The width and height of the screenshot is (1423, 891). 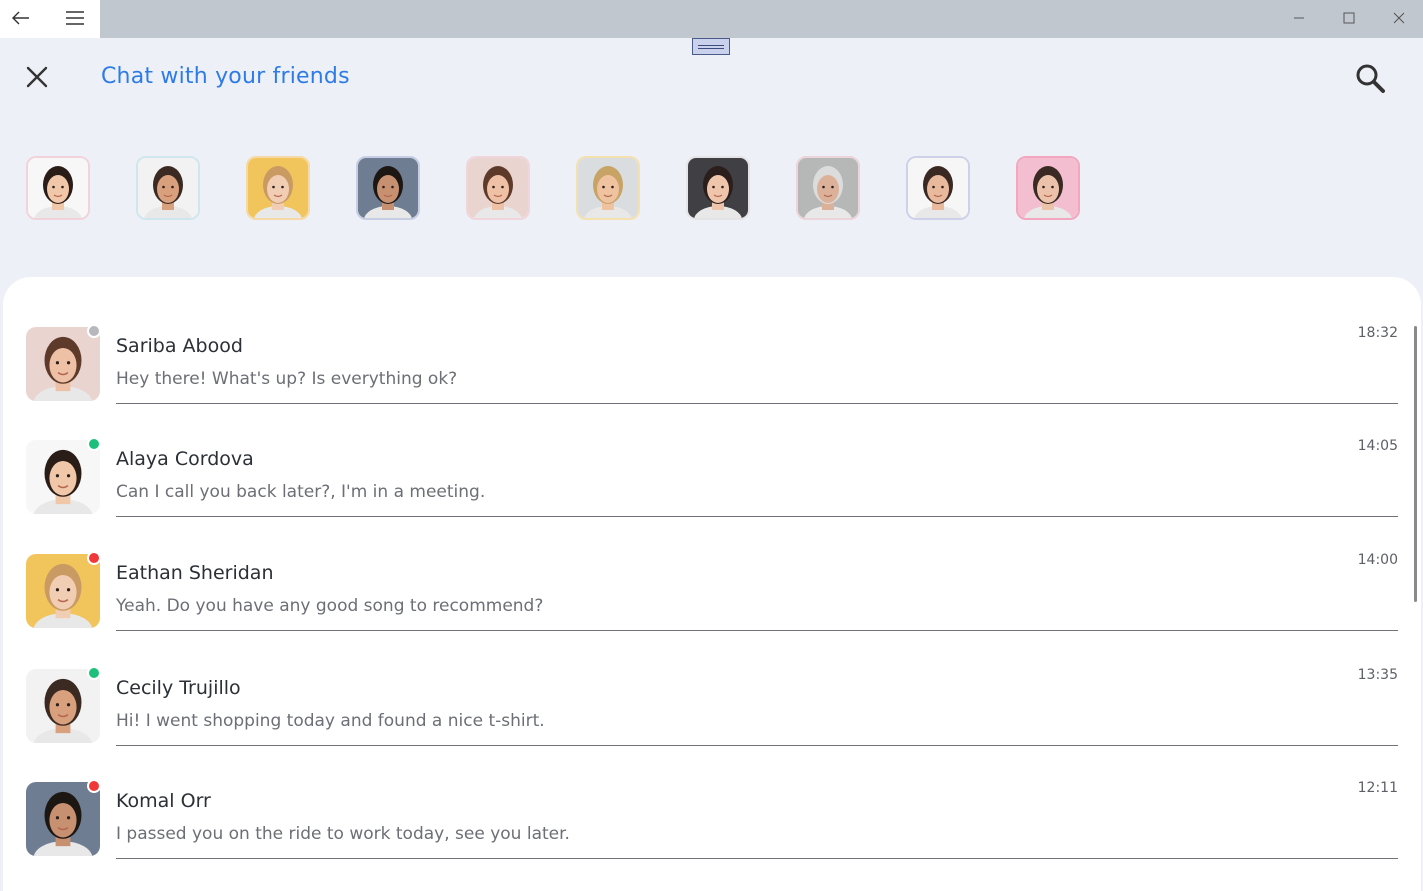 What do you see at coordinates (163, 801) in the screenshot?
I see `chat-contact-name: Komal Orr` at bounding box center [163, 801].